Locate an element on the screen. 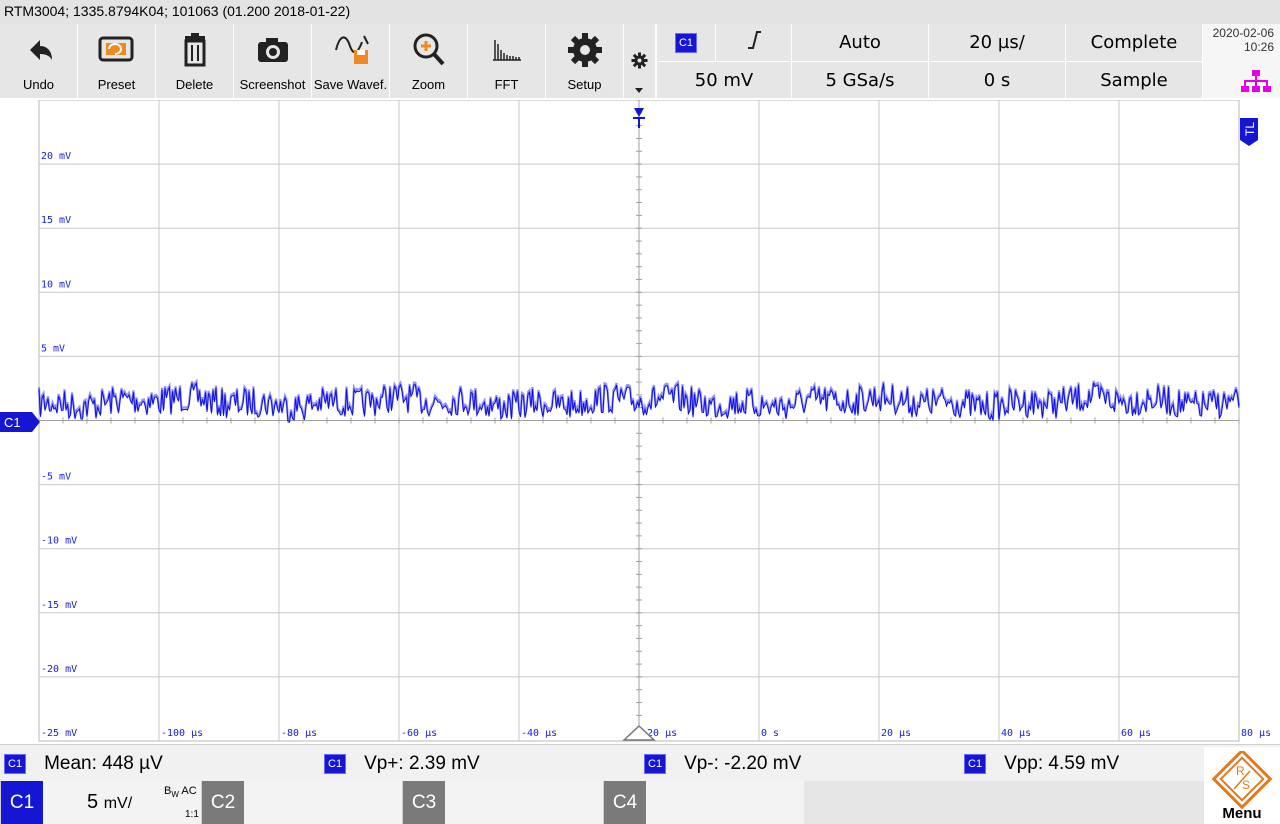  preset-button: Preset is located at coordinates (117, 61).